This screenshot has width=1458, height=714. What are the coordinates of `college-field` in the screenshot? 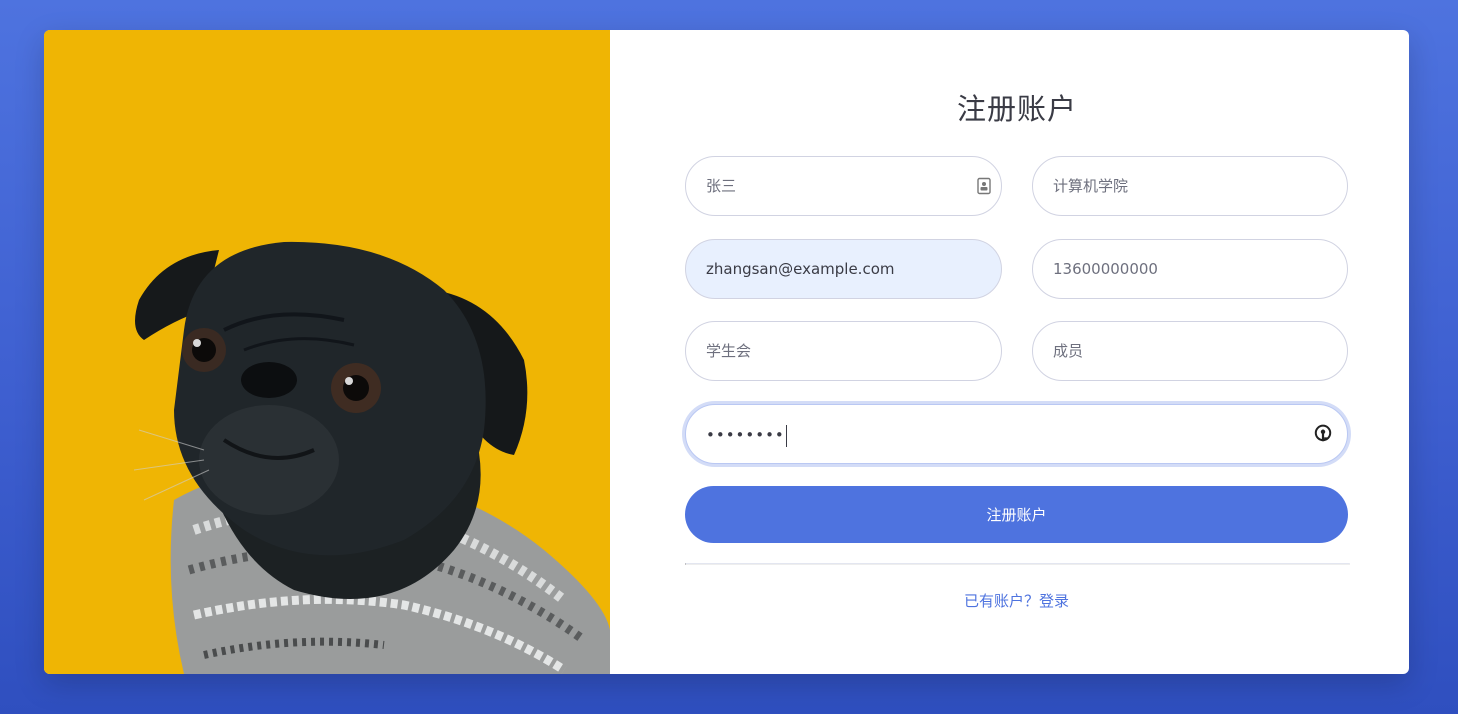 It's located at (1190, 186).